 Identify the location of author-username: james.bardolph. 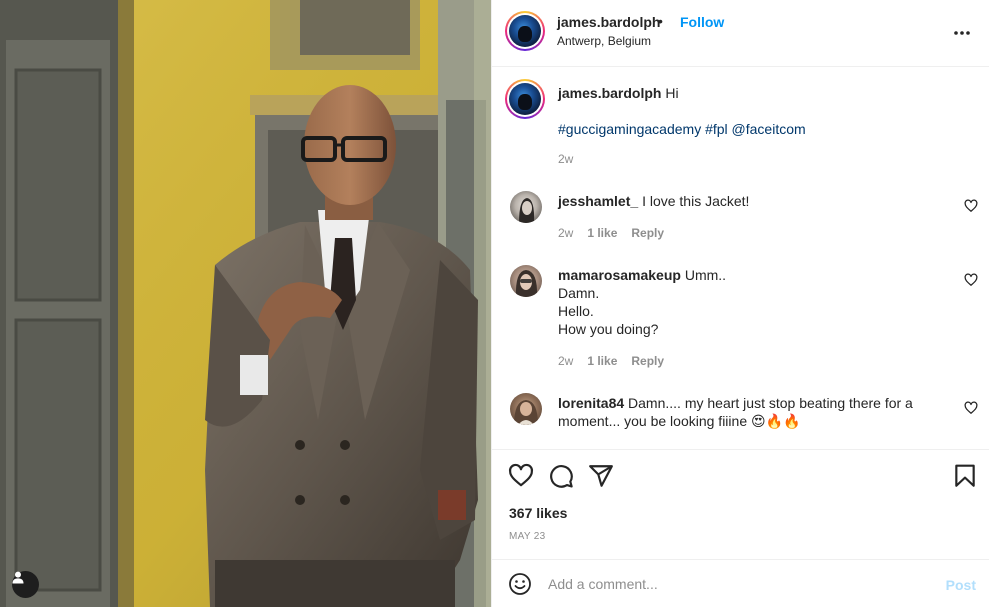
(608, 22).